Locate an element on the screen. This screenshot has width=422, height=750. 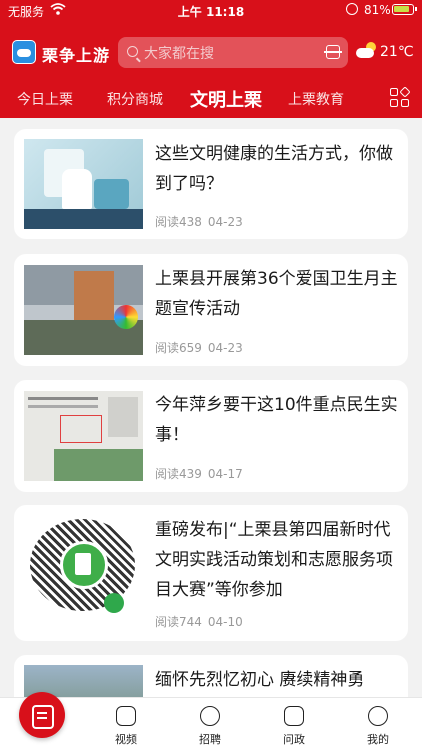
article-meta: 阅读659 04-23 is located at coordinates (199, 347).